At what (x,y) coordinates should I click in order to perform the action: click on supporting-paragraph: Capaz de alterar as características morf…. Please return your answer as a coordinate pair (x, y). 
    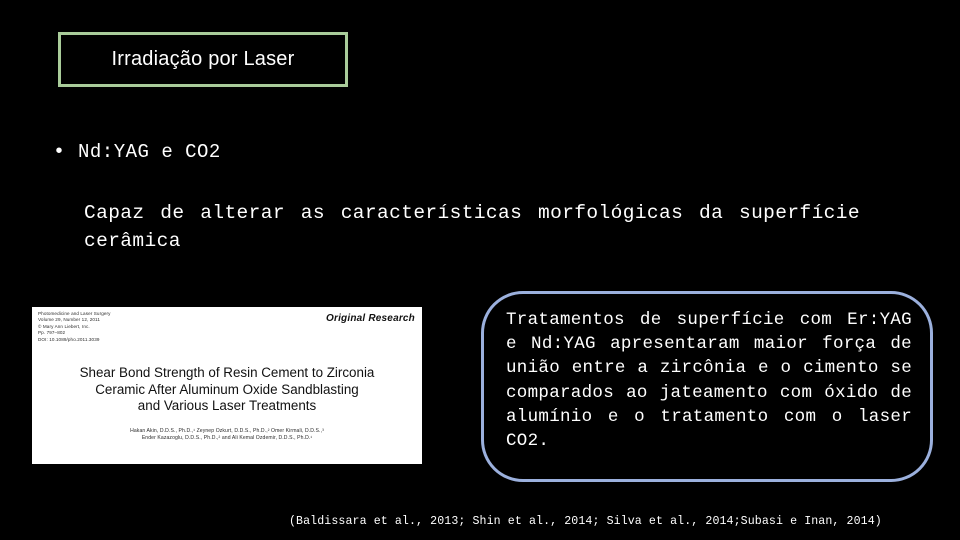
    Looking at the image, I should click on (472, 227).